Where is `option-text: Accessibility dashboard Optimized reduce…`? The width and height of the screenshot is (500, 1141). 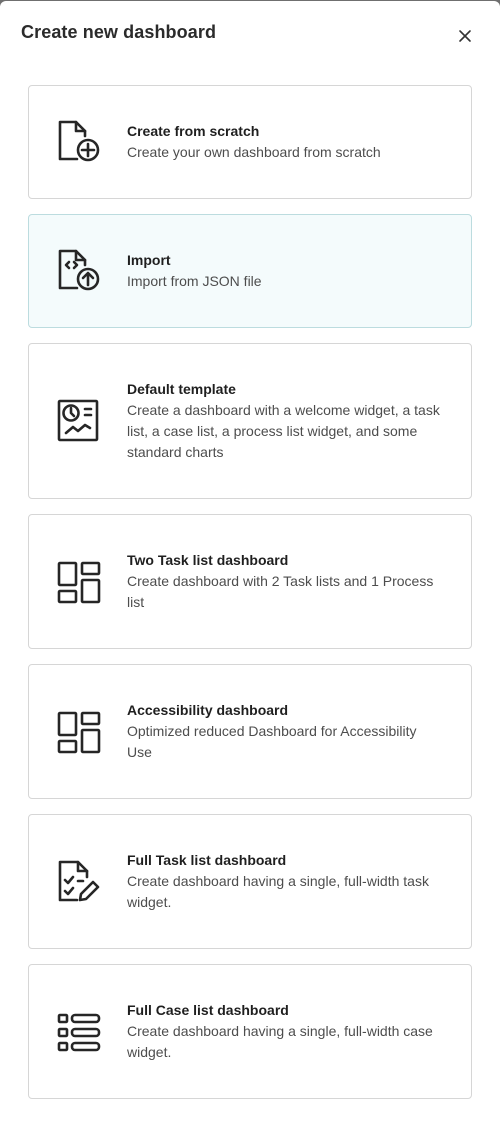 option-text: Accessibility dashboard Optimized reduce… is located at coordinates (286, 731).